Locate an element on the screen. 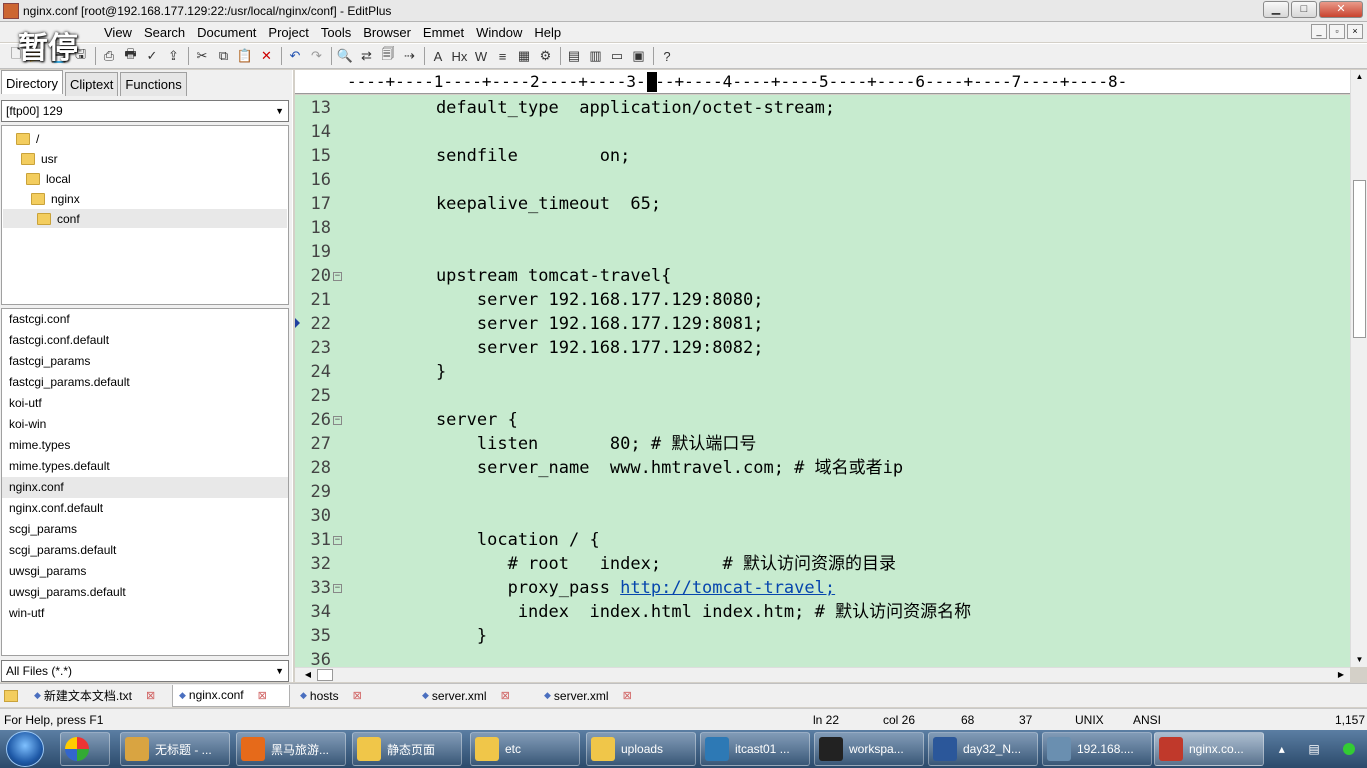 Image resolution: width=1367 pixels, height=768 pixels. file-item: nginx.conf.default is located at coordinates (145, 508).